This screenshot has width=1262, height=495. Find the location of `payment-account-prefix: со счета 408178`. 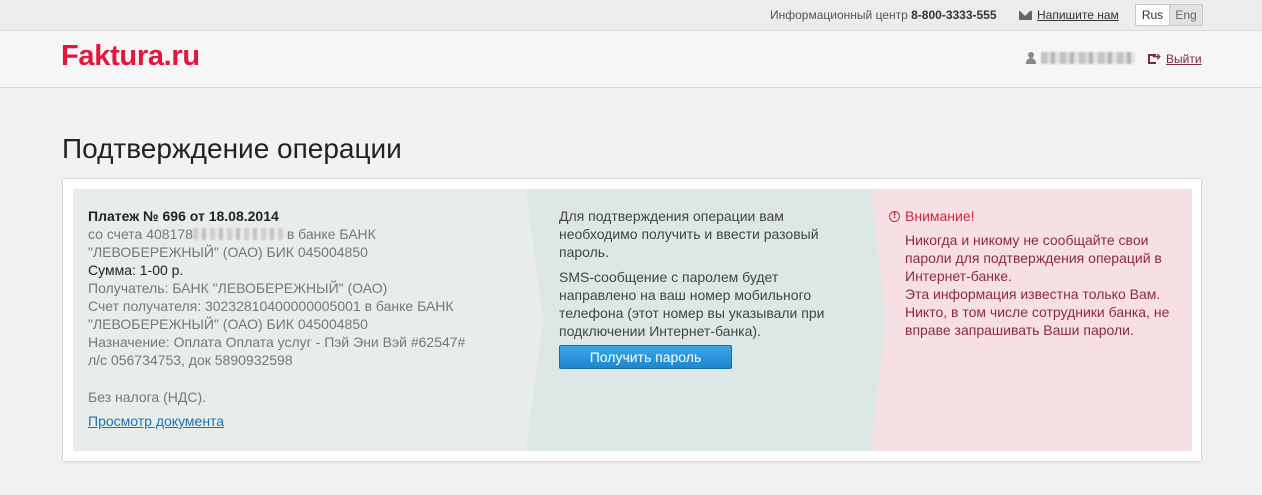

payment-account-prefix: со счета 408178 is located at coordinates (140, 234).